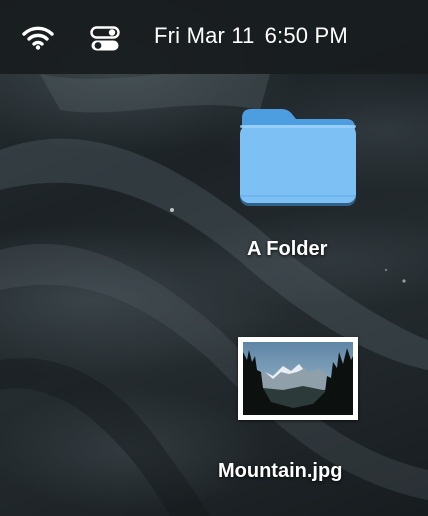 The image size is (428, 516). I want to click on folder-label: A Folder, so click(287, 249).